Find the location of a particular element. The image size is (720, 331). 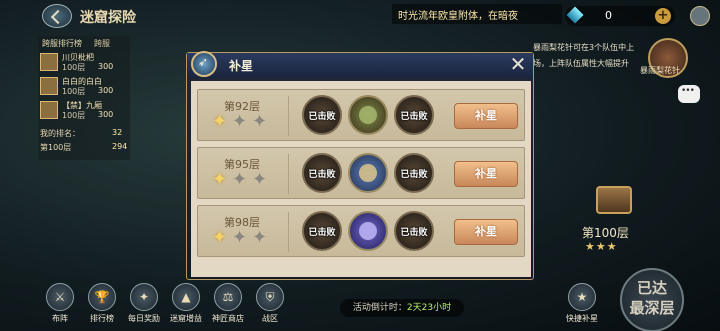

gift-chest-icon: ✦ is located at coordinates (144, 297).